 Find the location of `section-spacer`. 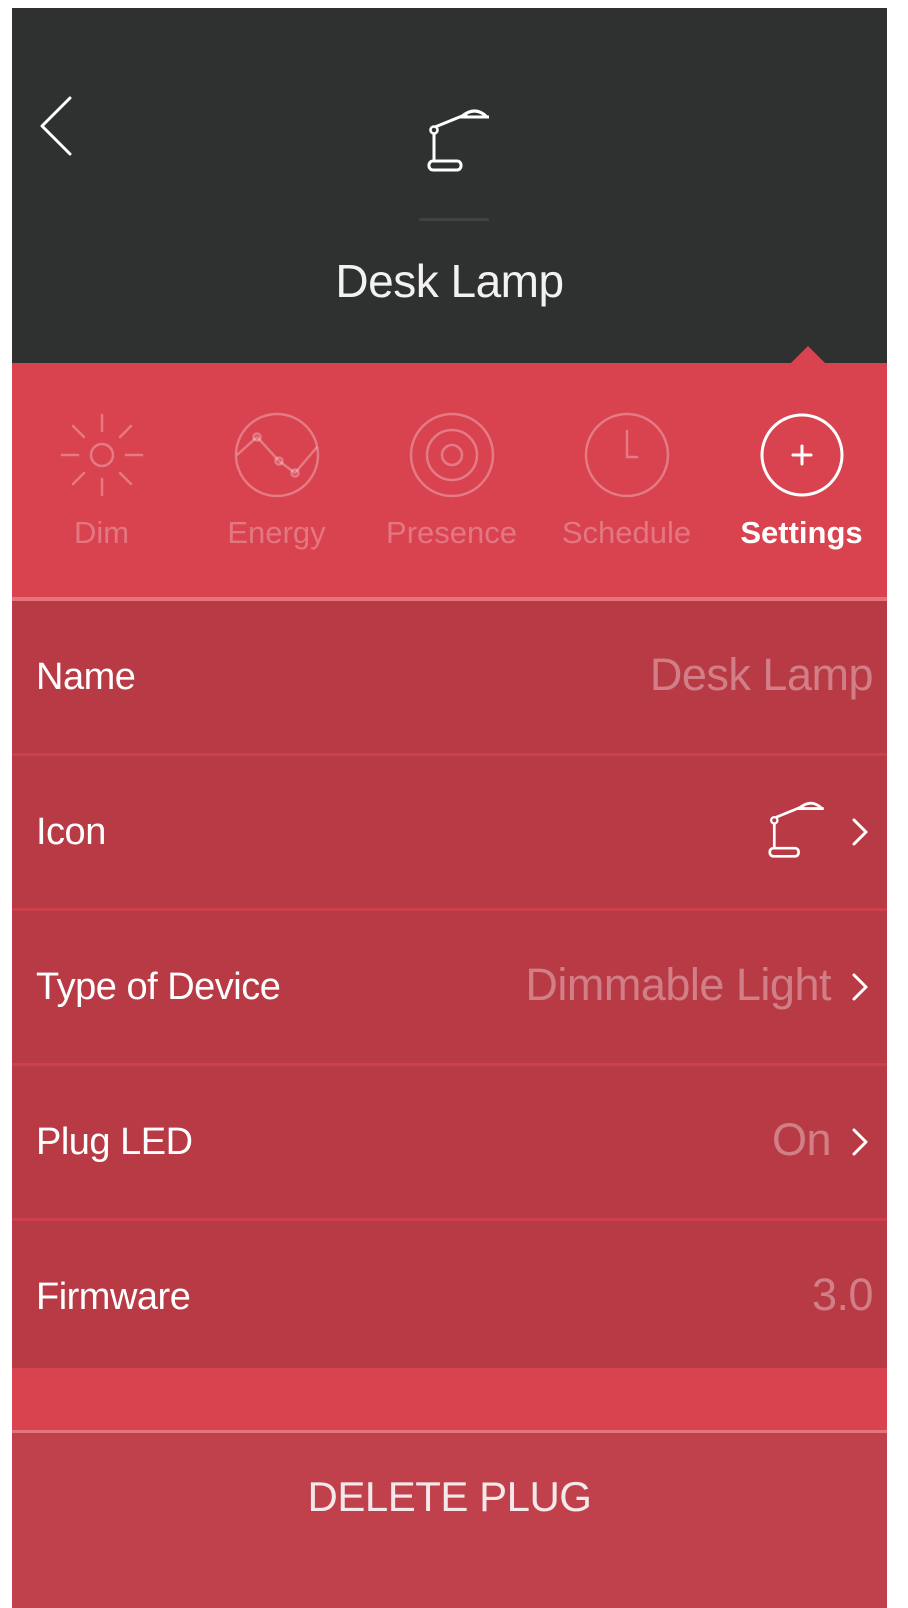

section-spacer is located at coordinates (449, 1400).